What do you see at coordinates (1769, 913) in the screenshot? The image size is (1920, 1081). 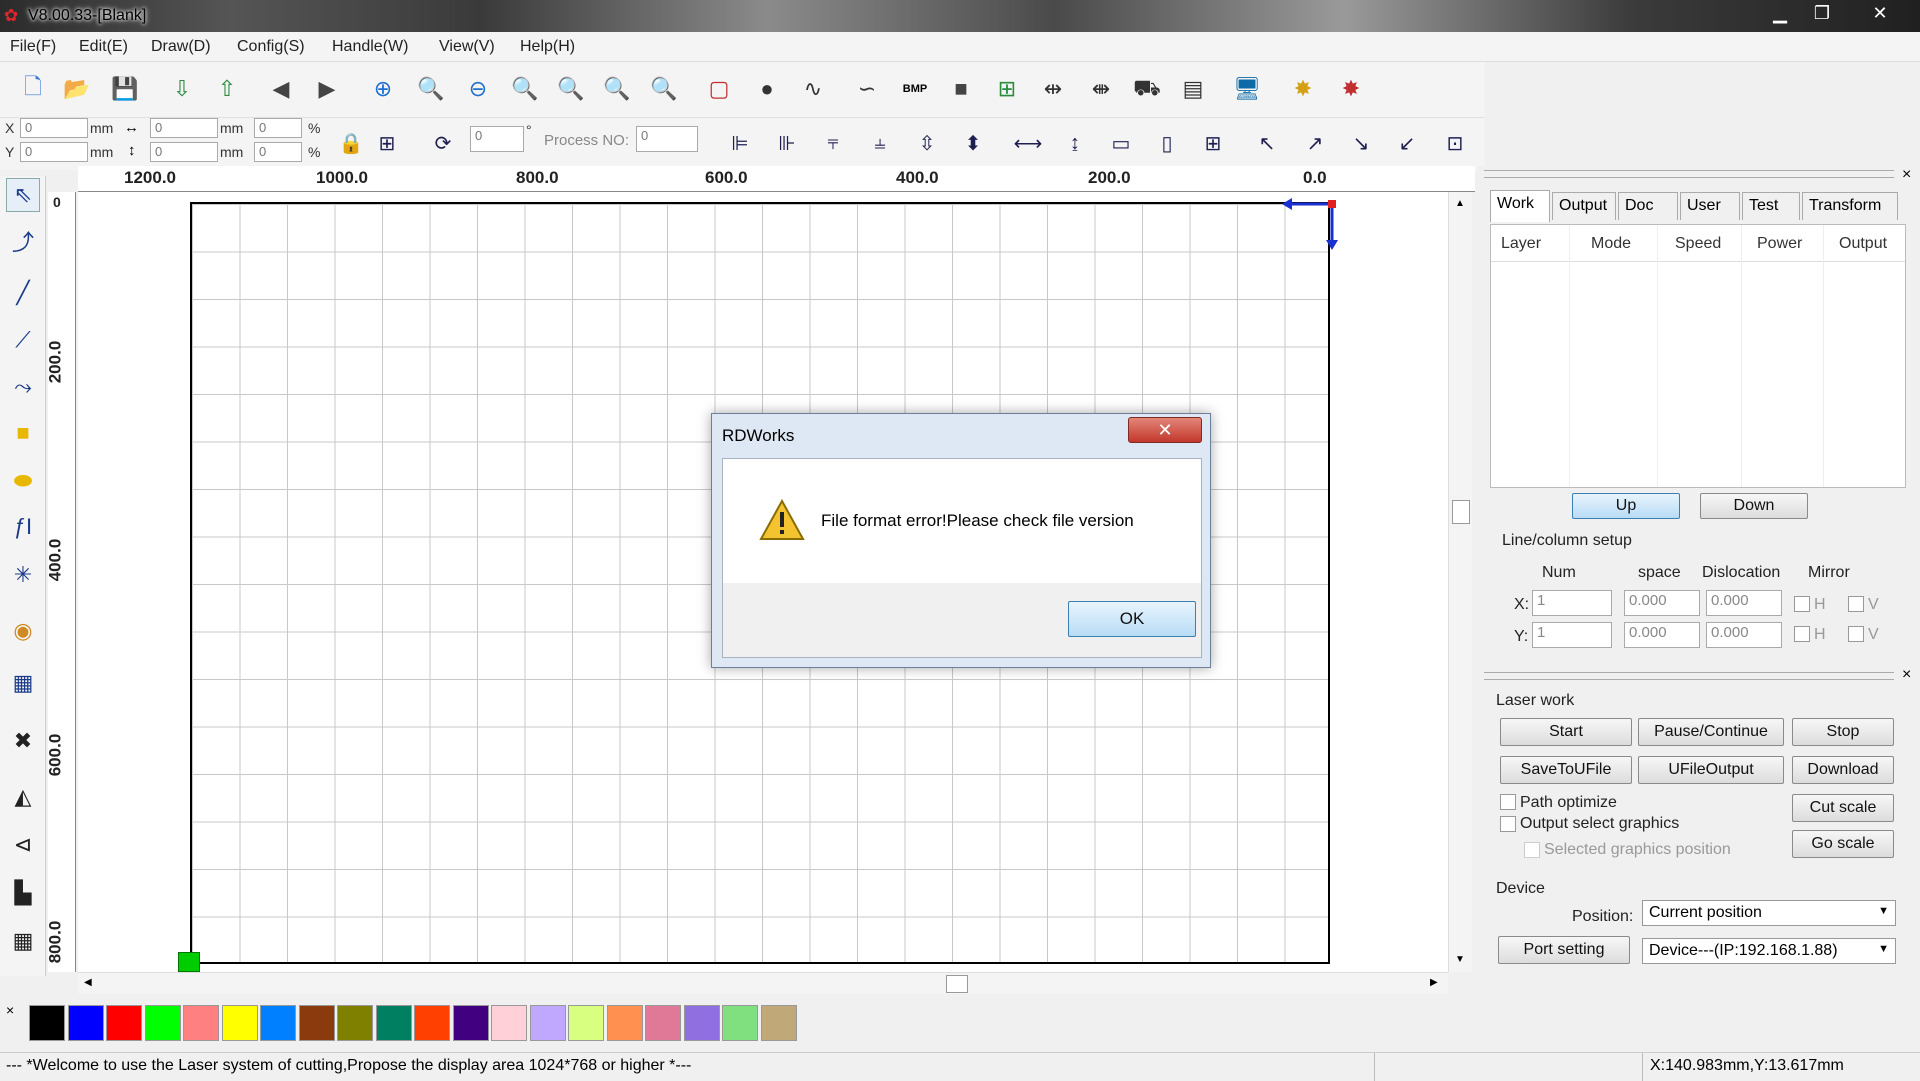 I see `position-select: Current position ▼` at bounding box center [1769, 913].